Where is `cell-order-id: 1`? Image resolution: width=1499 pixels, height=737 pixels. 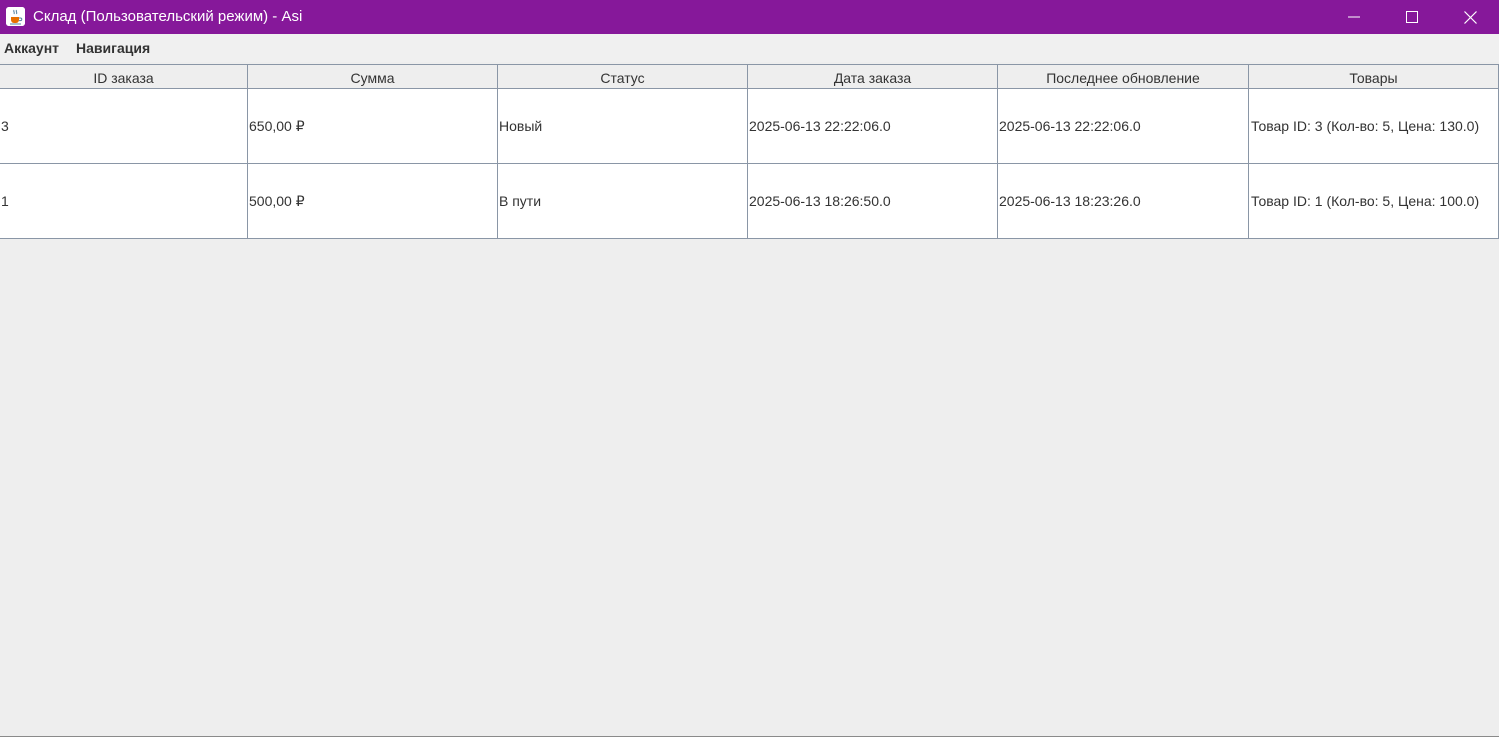
cell-order-id: 1 is located at coordinates (124, 201).